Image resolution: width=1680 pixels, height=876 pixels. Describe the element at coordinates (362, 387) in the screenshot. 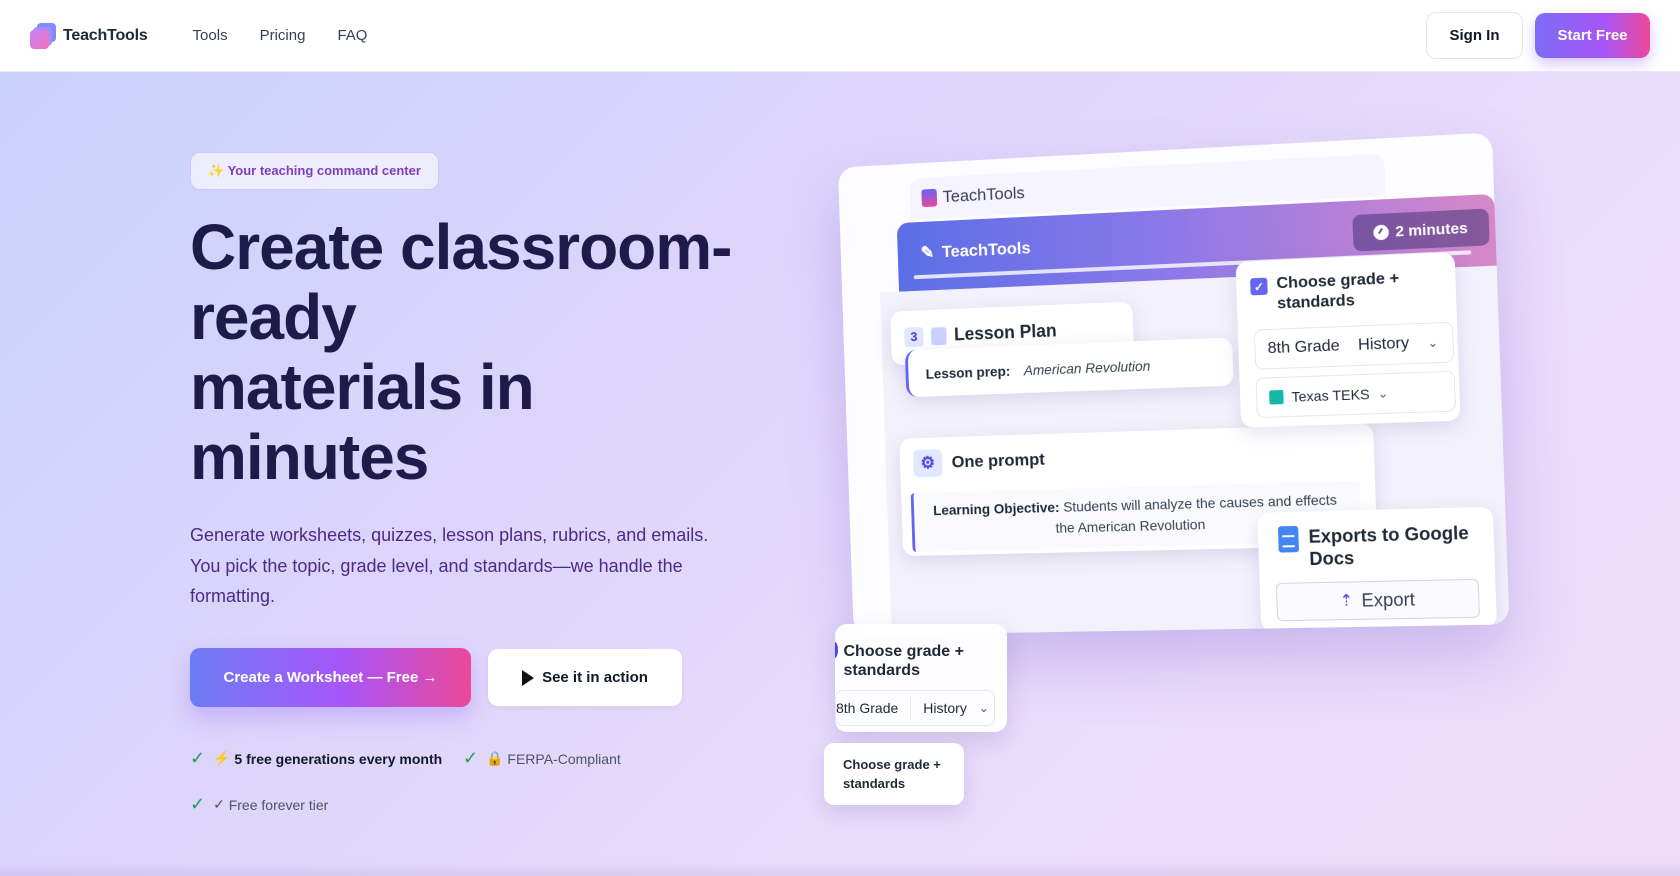

I see `headline-line: materials in` at that location.